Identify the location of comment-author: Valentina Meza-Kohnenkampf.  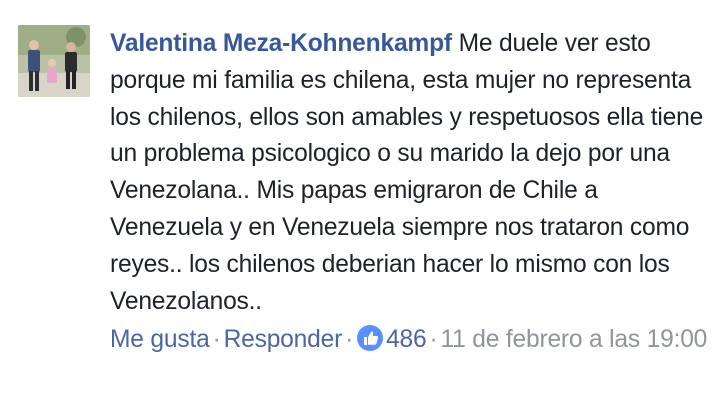
(281, 43).